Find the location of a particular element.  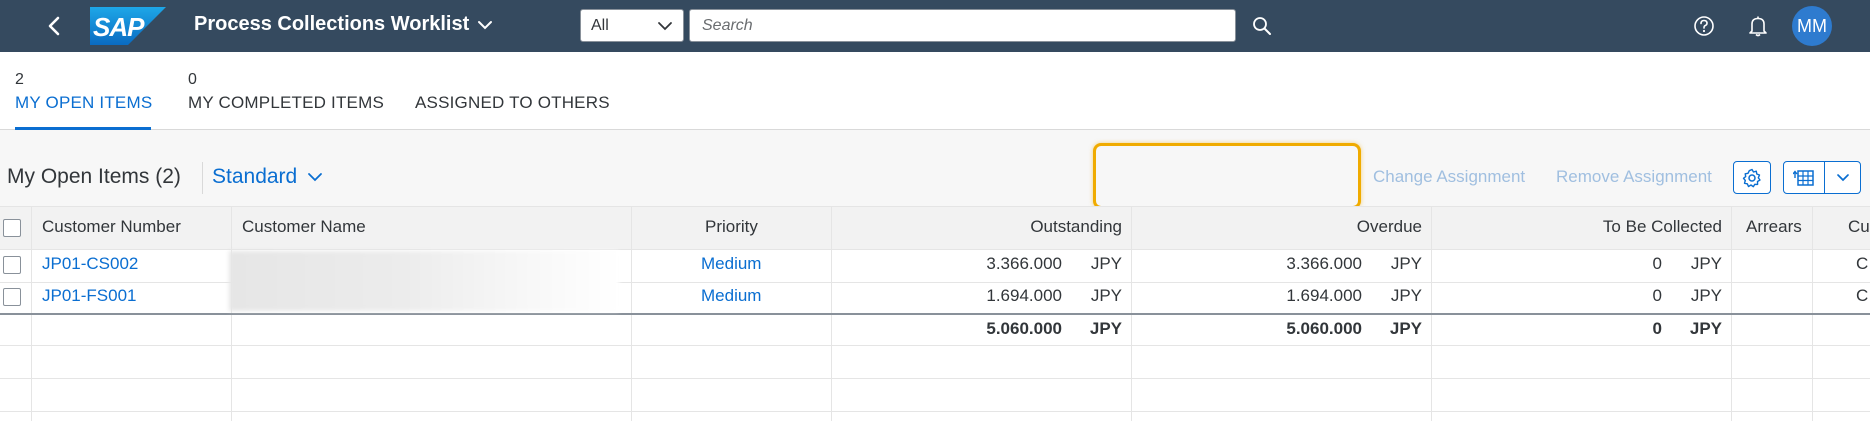

export-button is located at coordinates (1804, 177).